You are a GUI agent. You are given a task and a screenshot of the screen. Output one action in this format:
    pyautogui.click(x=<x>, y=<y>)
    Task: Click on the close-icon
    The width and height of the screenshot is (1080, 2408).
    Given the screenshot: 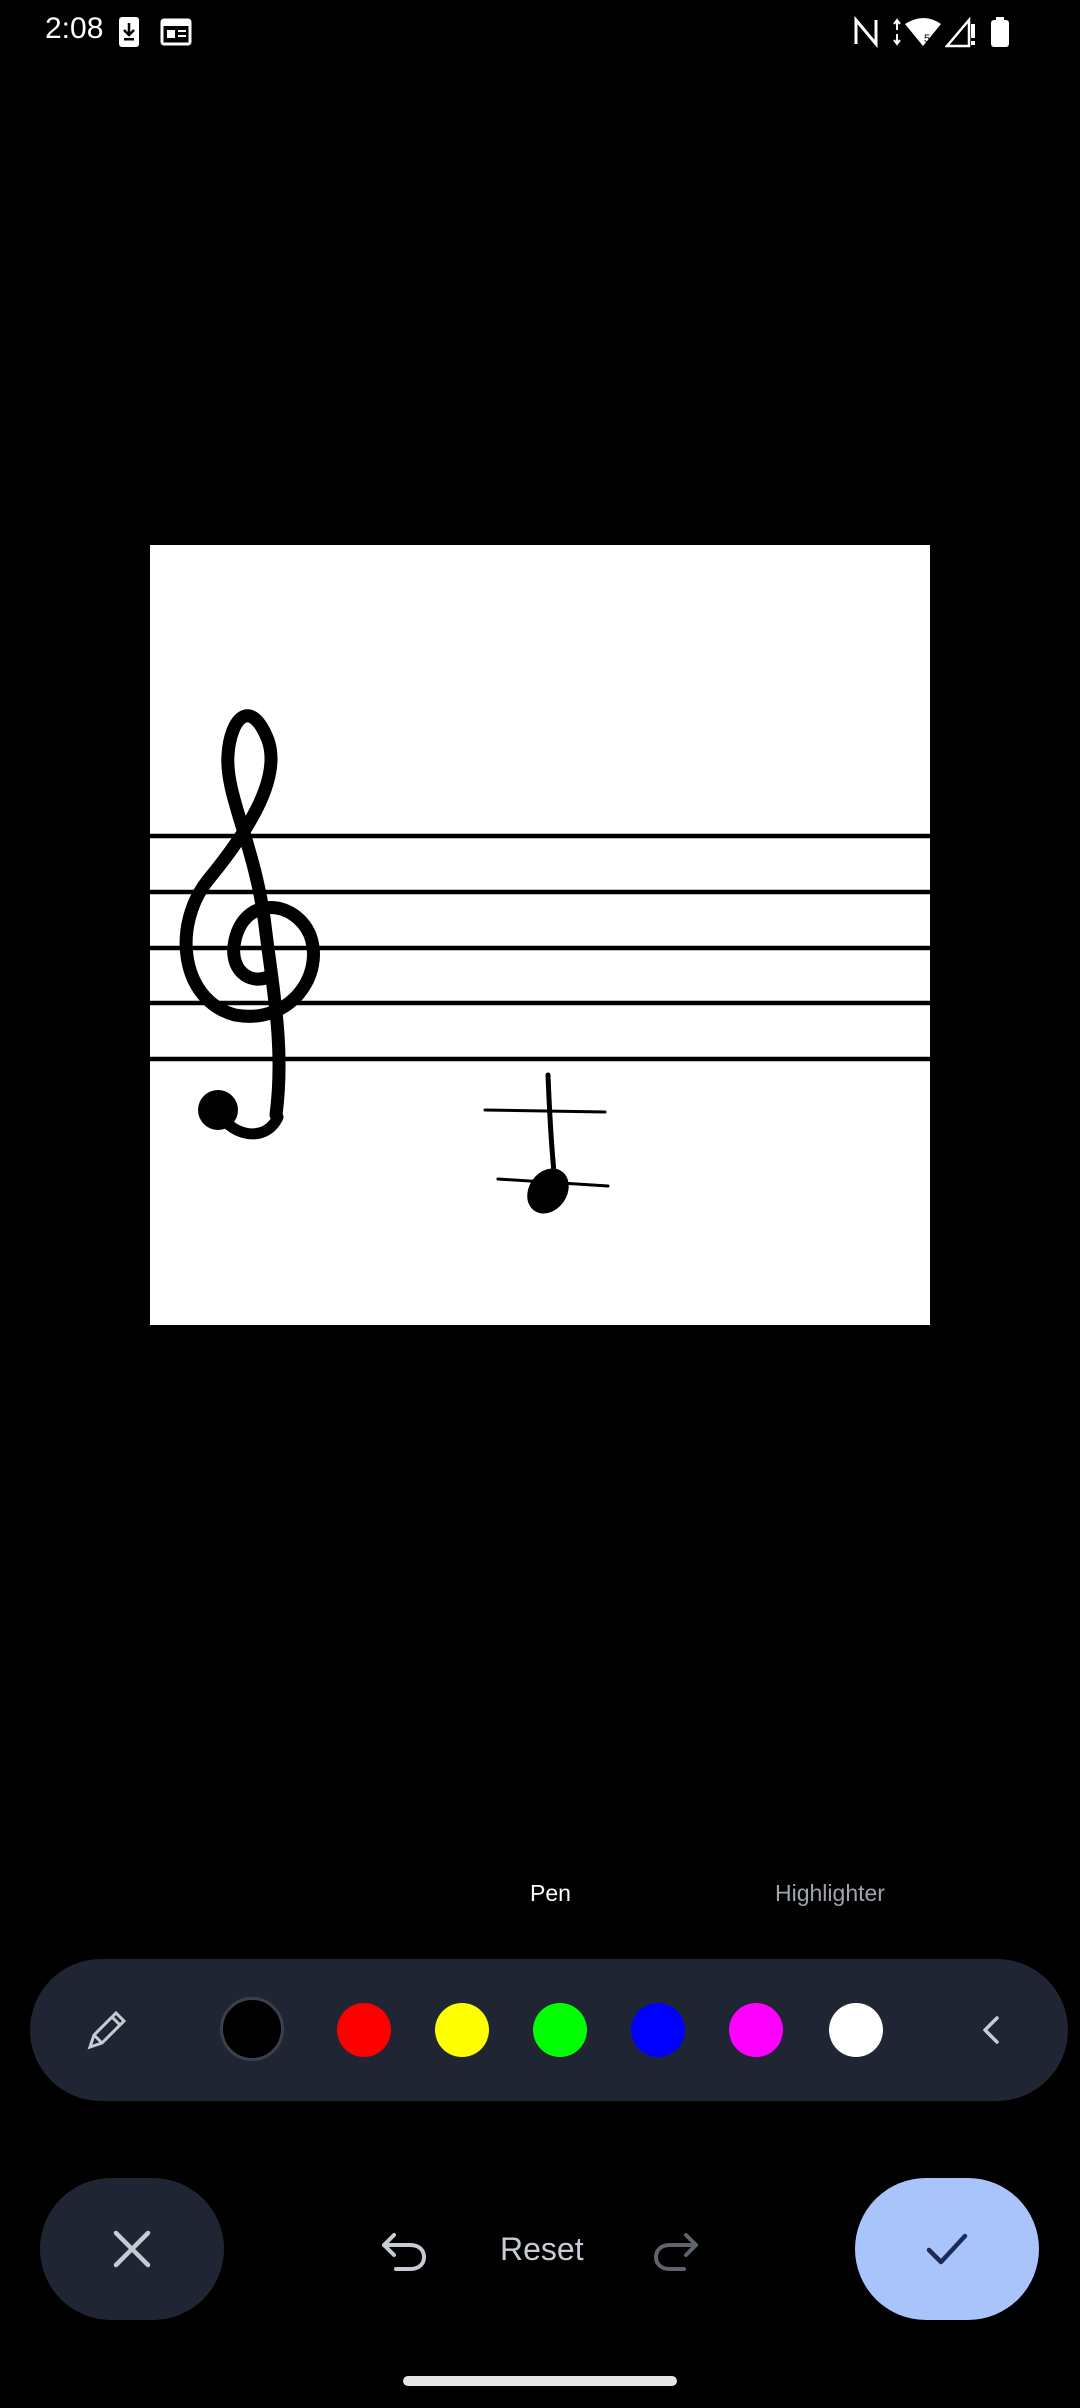 What is the action you would take?
    pyautogui.click(x=132, y=2249)
    